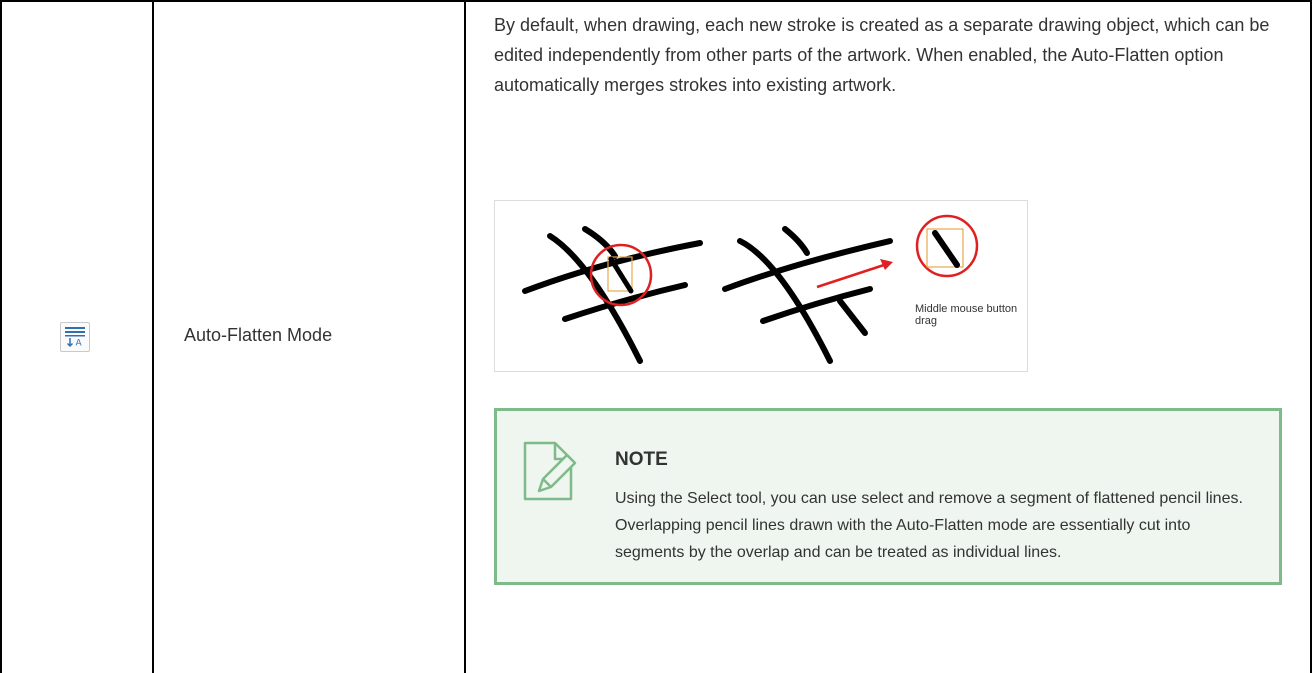 Image resolution: width=1312 pixels, height=673 pixels. Describe the element at coordinates (966, 315) in the screenshot. I see `figure-caption: Middle mouse button drag` at that location.